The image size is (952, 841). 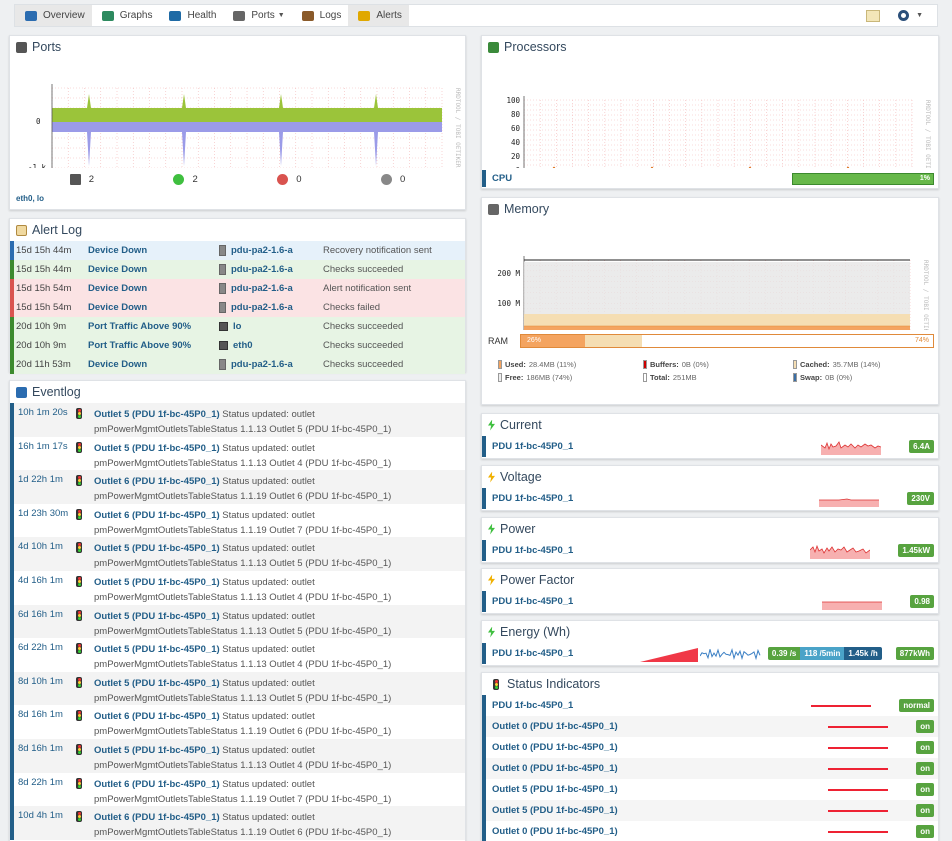 I want to click on status-title: Status Indicators, so click(x=710, y=684).